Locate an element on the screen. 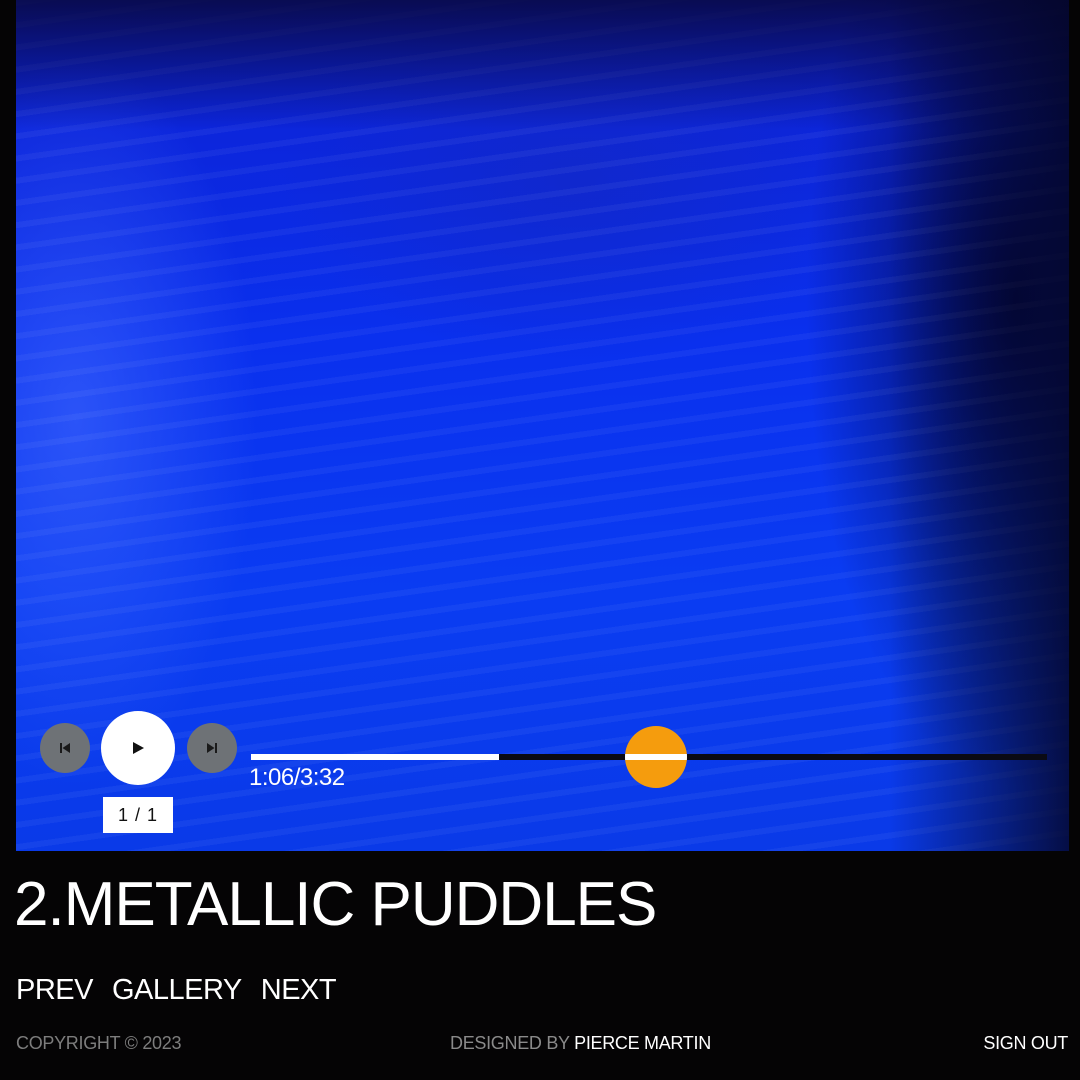 The image size is (1080, 1080). play-button is located at coordinates (138, 748).